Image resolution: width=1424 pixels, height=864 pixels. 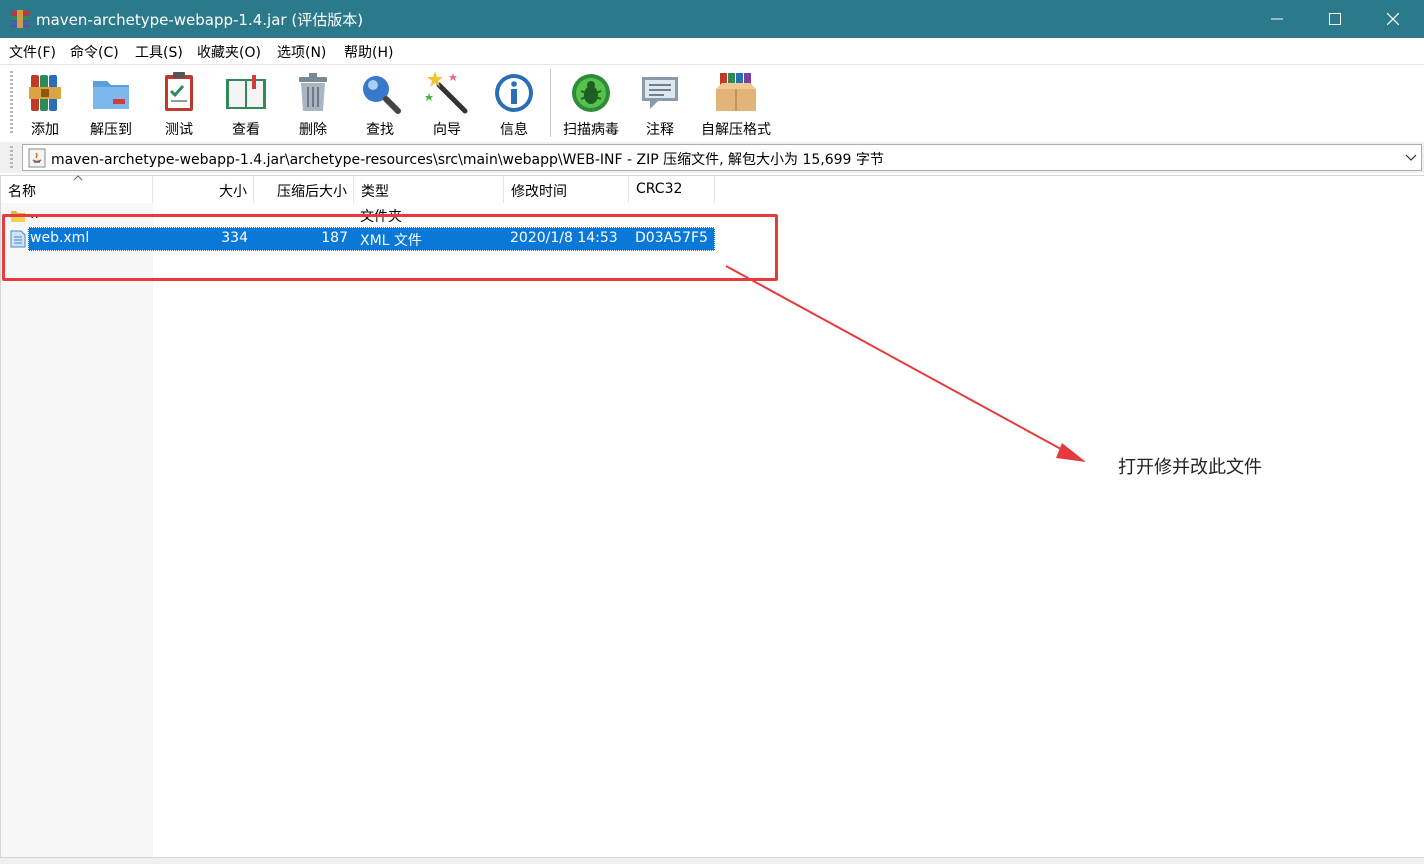 What do you see at coordinates (246, 92) in the screenshot?
I see `book-icon` at bounding box center [246, 92].